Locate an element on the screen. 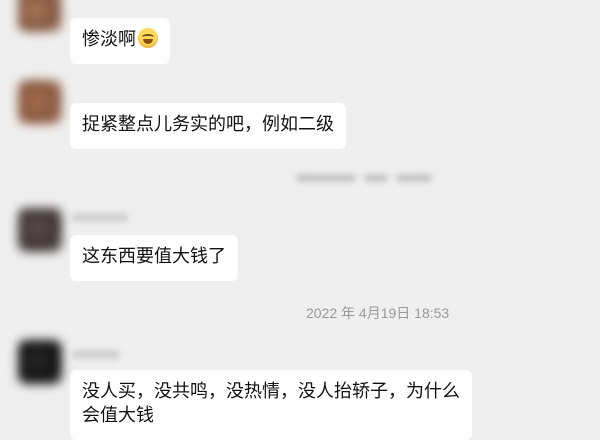 This screenshot has height=440, width=600. message-bubble: 这东西要值大钱了 is located at coordinates (154, 258).